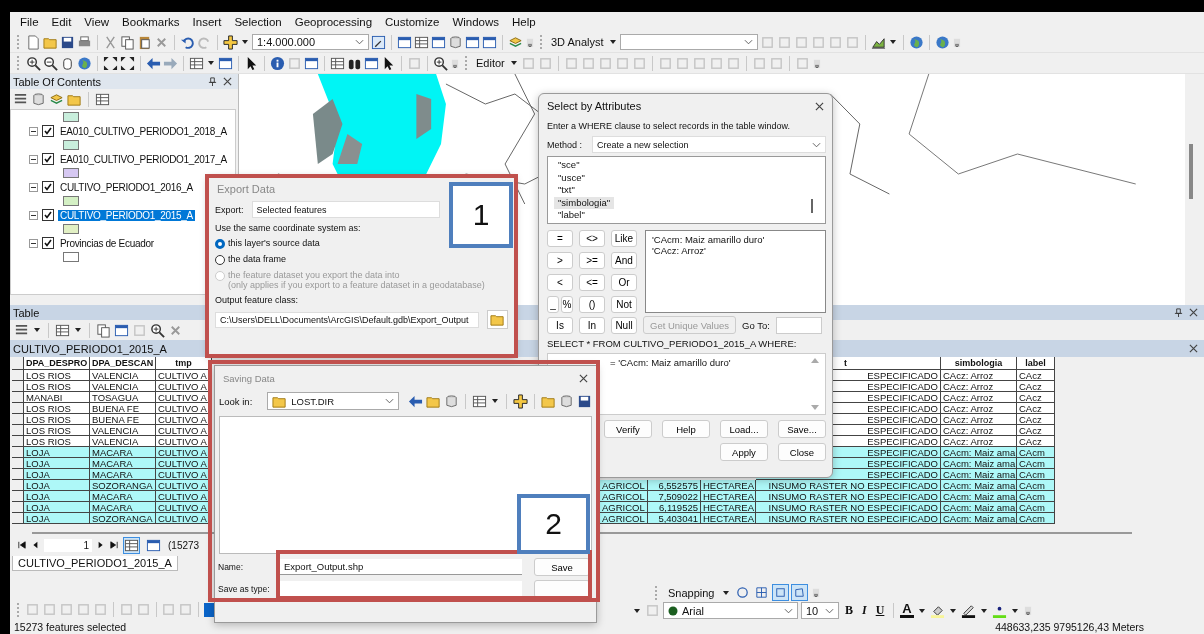 This screenshot has width=1204, height=634. I want to click on operator-button: %, so click(567, 304).